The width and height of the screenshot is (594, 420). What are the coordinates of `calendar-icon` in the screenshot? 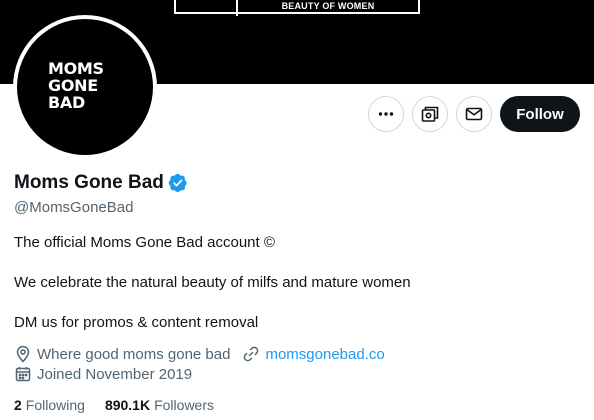 It's located at (23, 374).